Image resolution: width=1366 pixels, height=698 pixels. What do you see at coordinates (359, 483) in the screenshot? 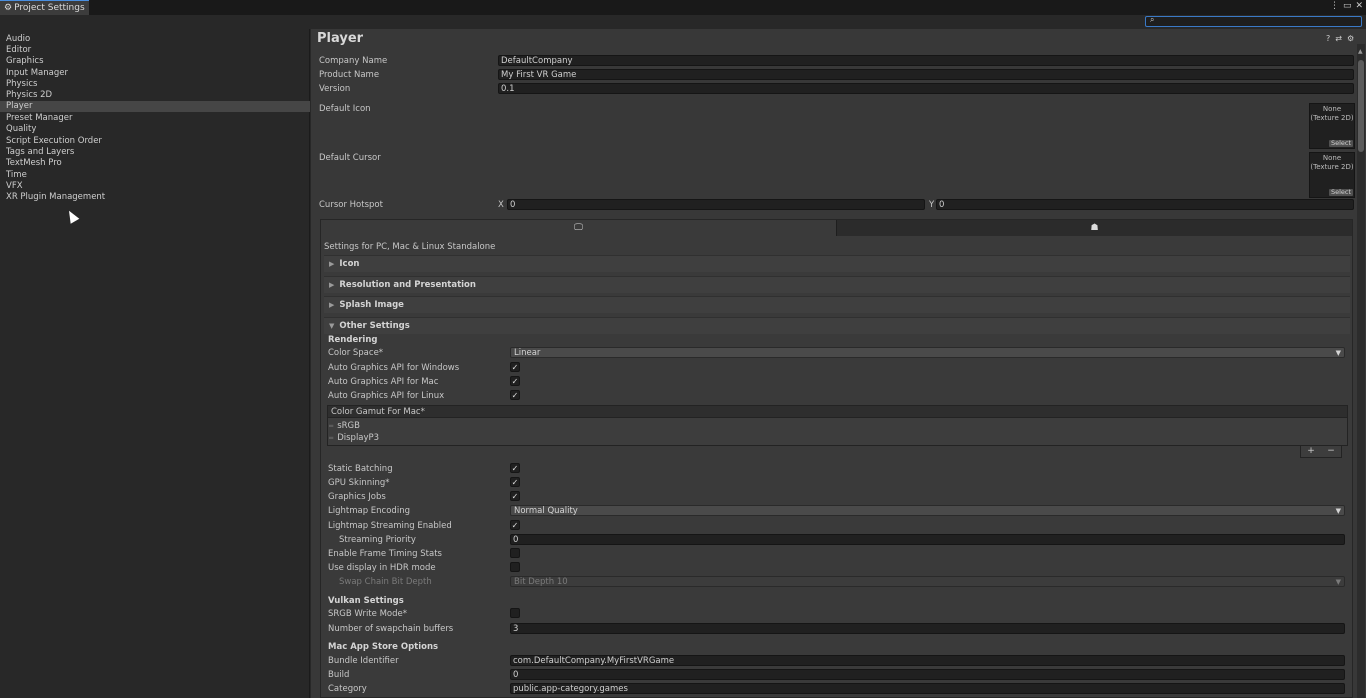
I see `gpu-skinning-label: GPU Skinning*` at bounding box center [359, 483].